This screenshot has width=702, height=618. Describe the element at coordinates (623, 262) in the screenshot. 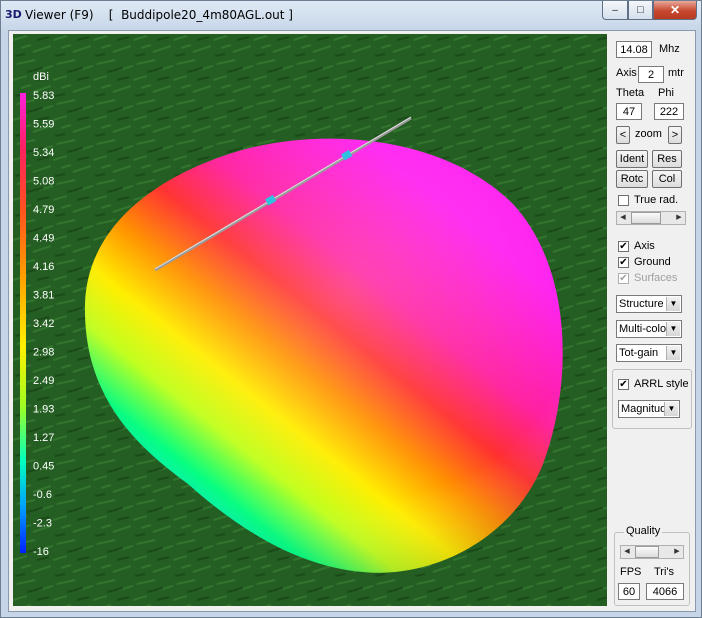

I see `ground-checkbox: ✔` at that location.